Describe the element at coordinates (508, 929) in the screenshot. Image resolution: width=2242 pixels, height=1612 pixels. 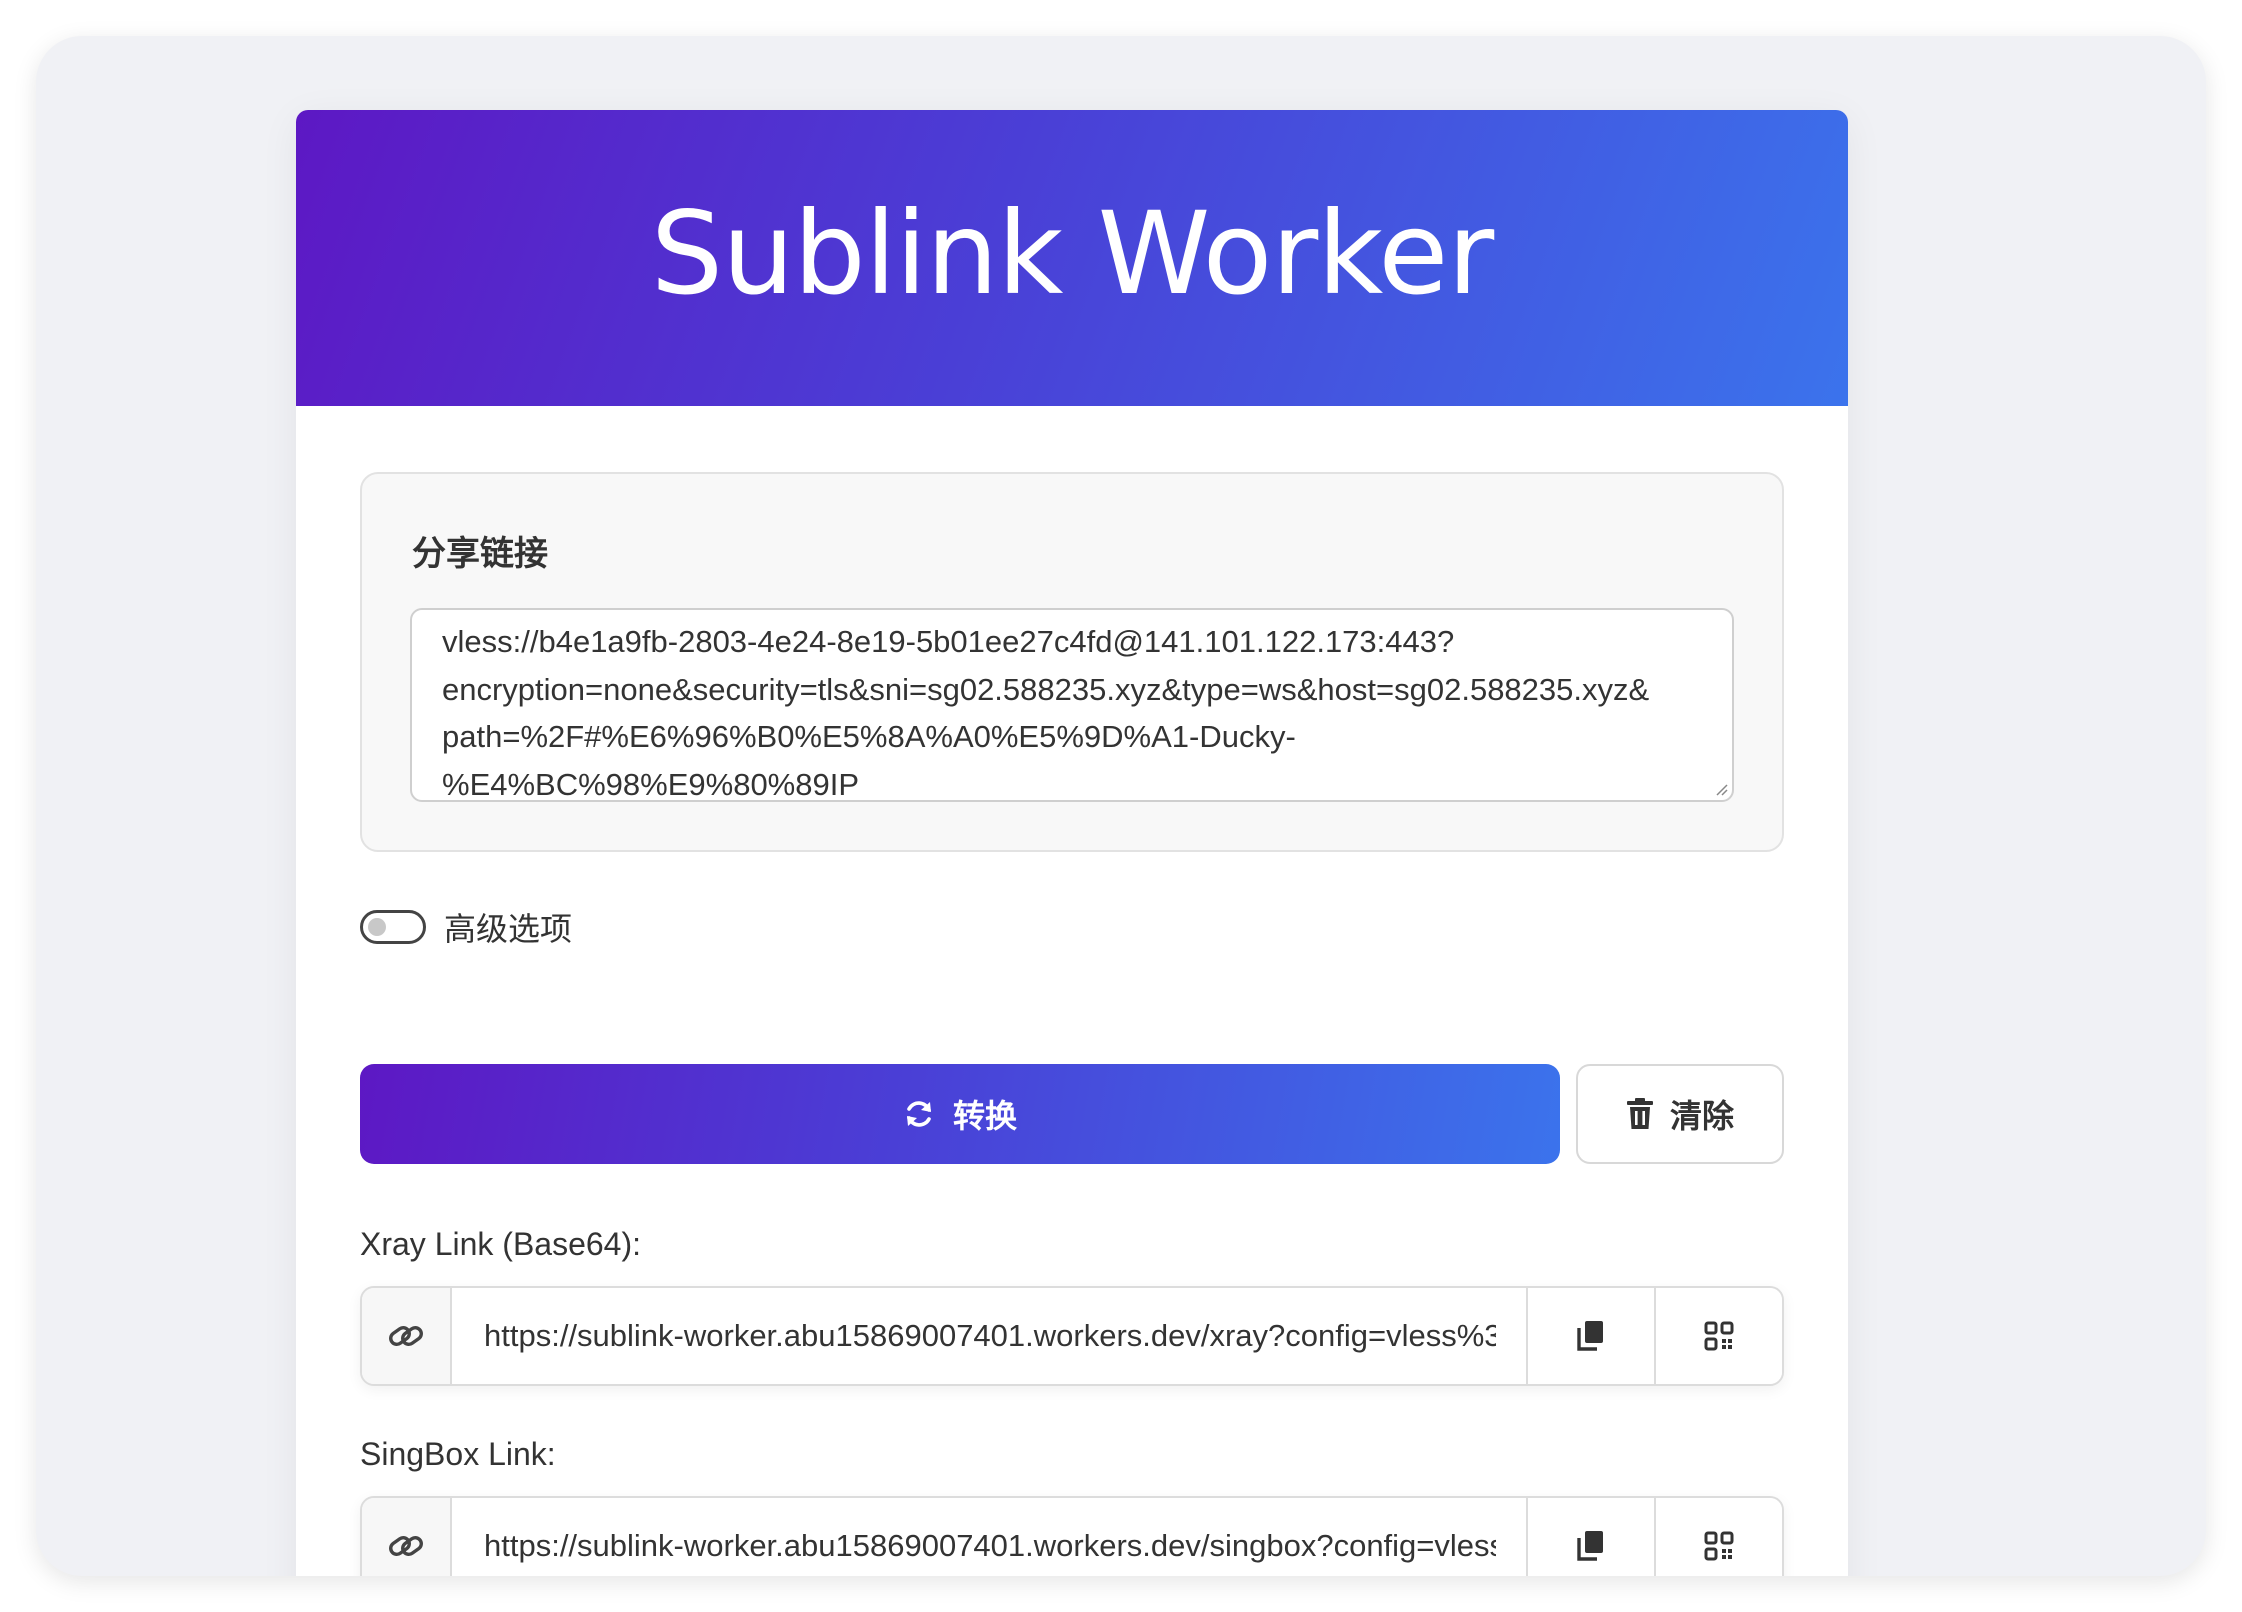
I see `advanced-options-label: 高级选项` at that location.